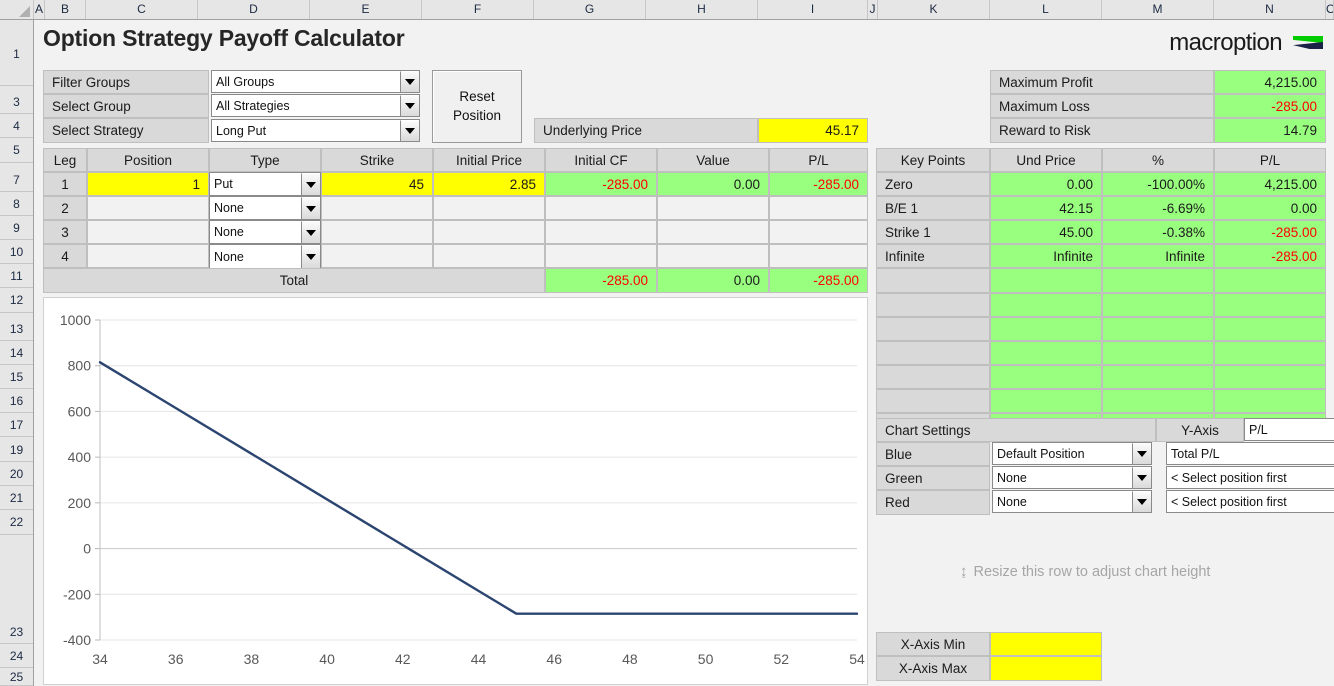 The height and width of the screenshot is (686, 1334). What do you see at coordinates (265, 208) in the screenshot?
I see `leg-type-dropdown-2: None` at bounding box center [265, 208].